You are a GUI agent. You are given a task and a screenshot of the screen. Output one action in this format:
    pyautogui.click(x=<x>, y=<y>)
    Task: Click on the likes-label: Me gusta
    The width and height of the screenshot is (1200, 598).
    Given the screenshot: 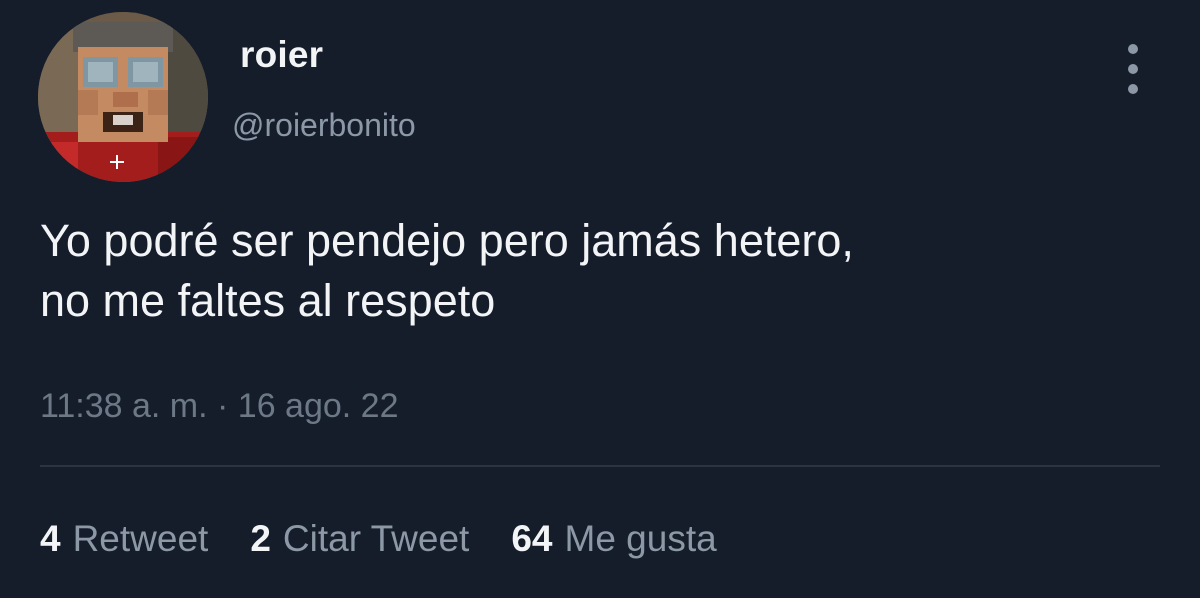 What is the action you would take?
    pyautogui.click(x=640, y=538)
    